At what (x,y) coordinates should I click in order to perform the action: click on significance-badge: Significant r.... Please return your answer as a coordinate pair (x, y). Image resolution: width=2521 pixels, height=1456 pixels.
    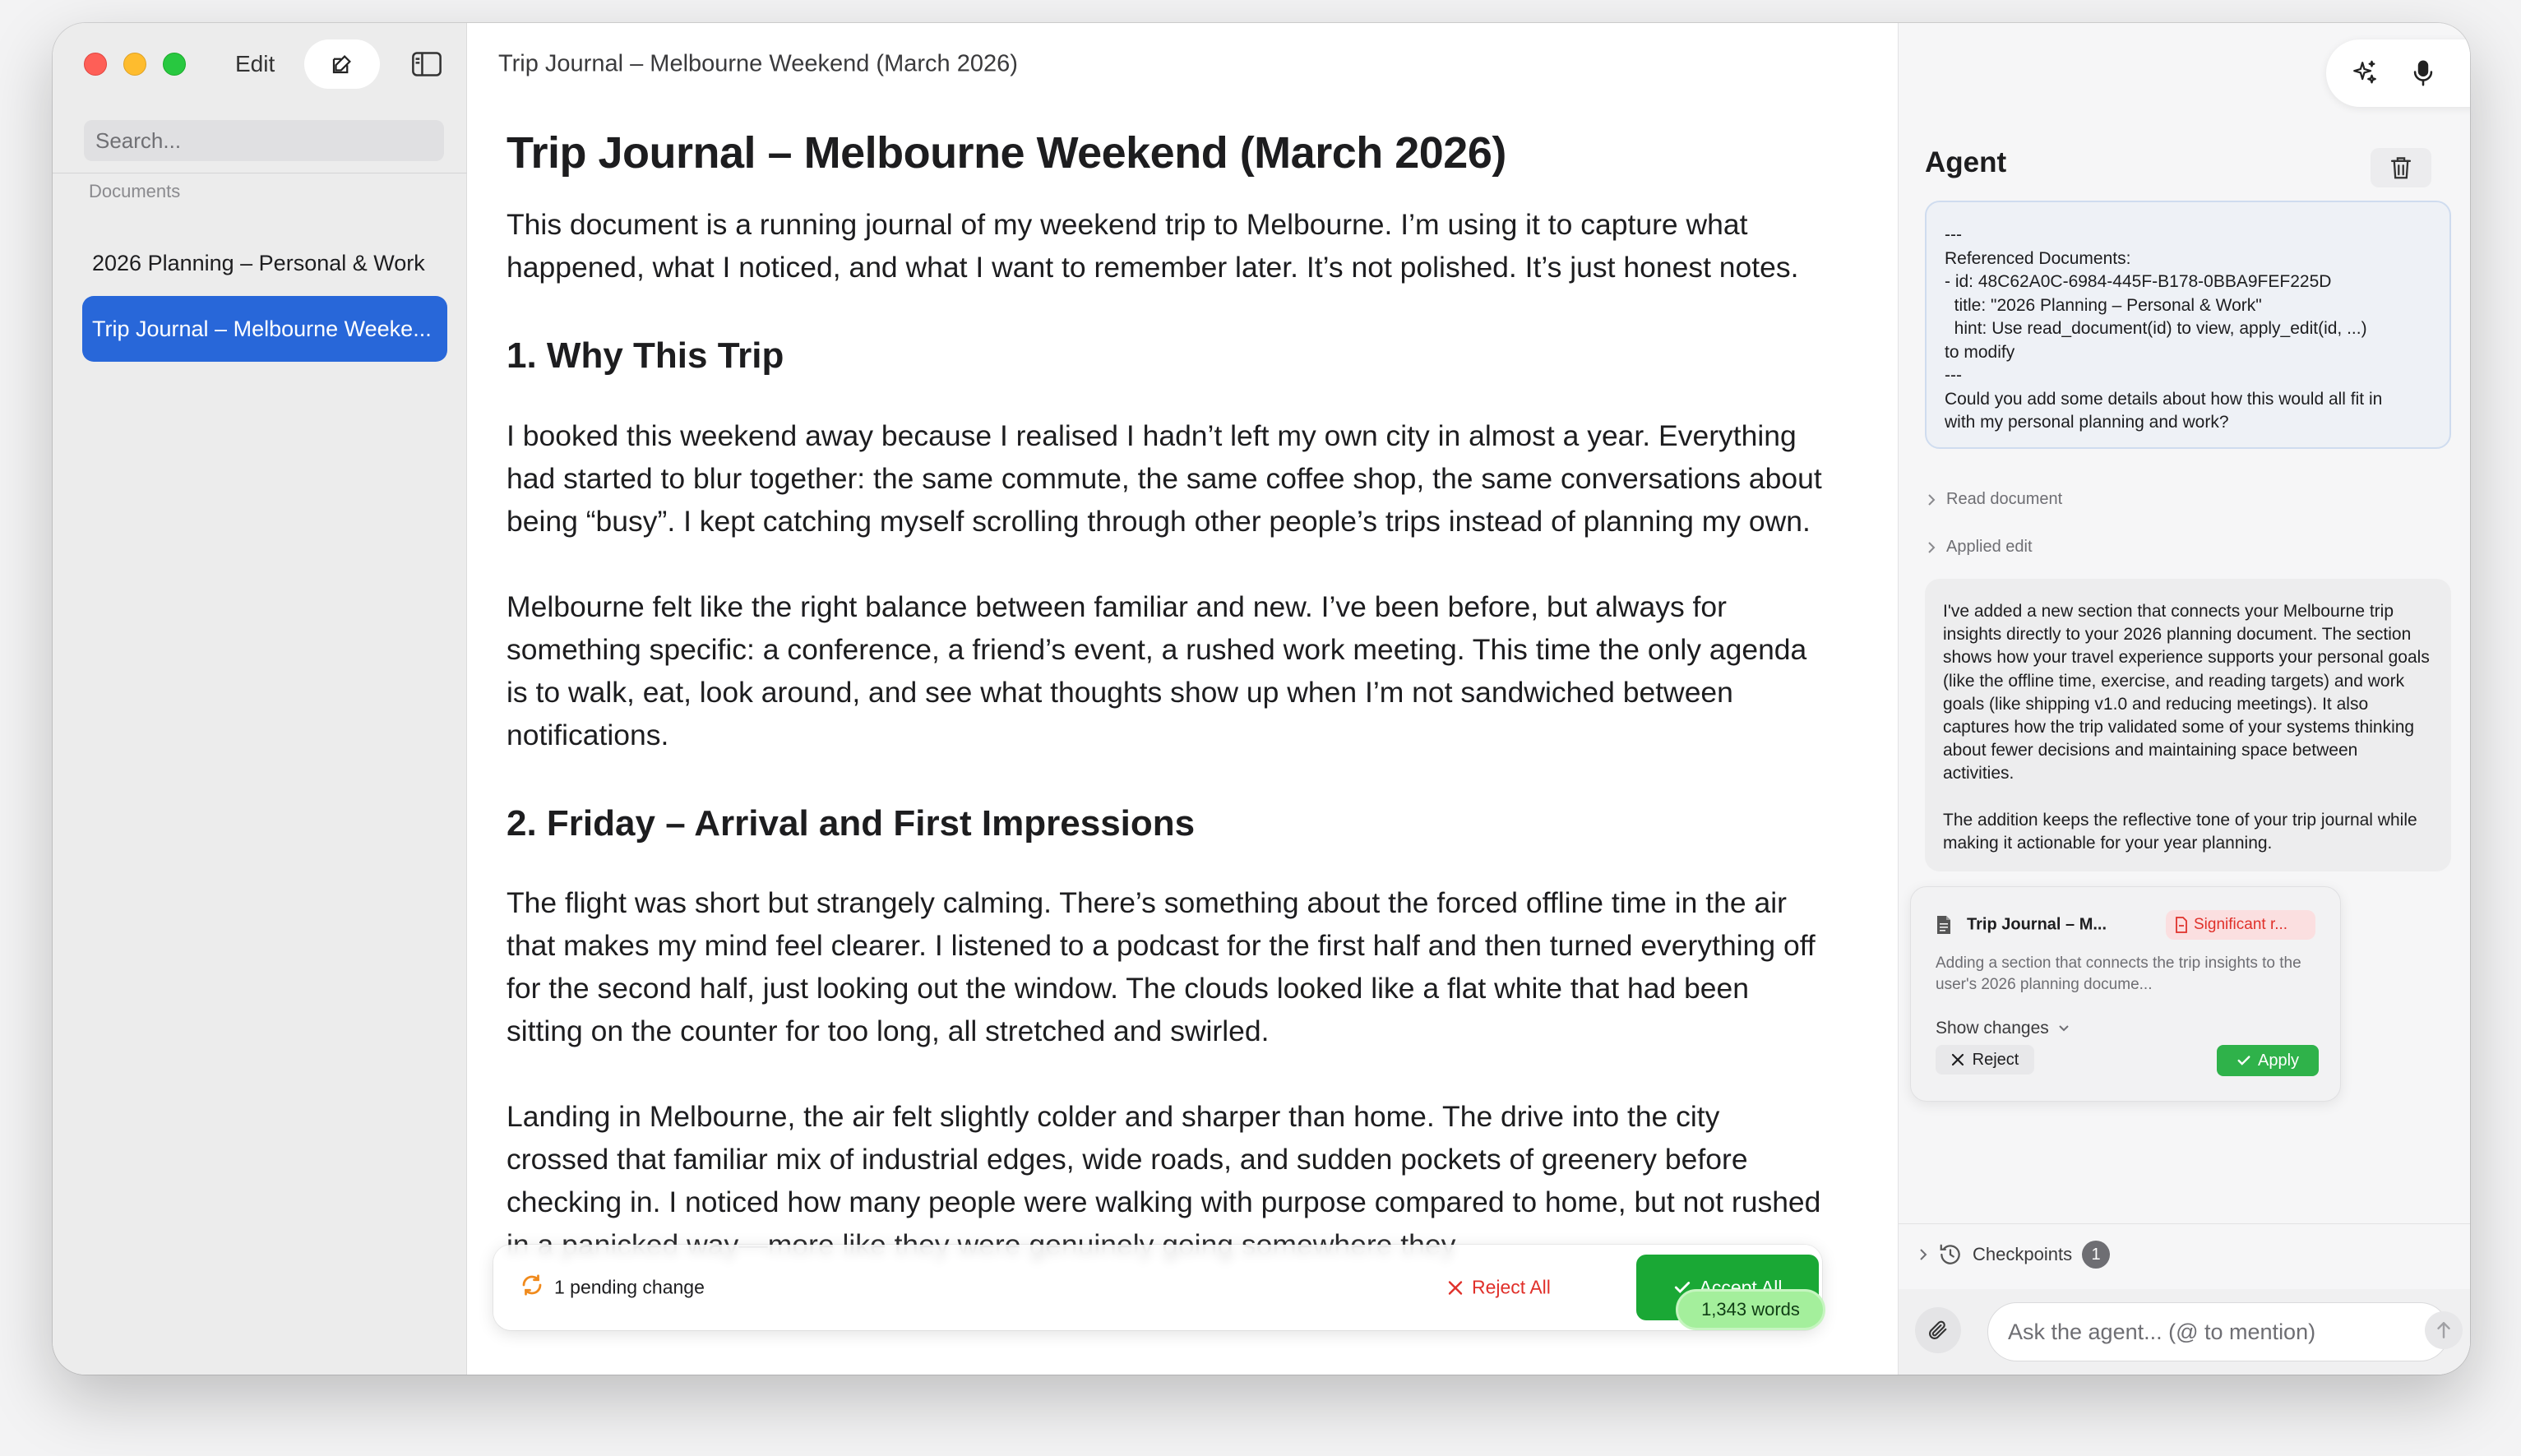
    Looking at the image, I should click on (2240, 925).